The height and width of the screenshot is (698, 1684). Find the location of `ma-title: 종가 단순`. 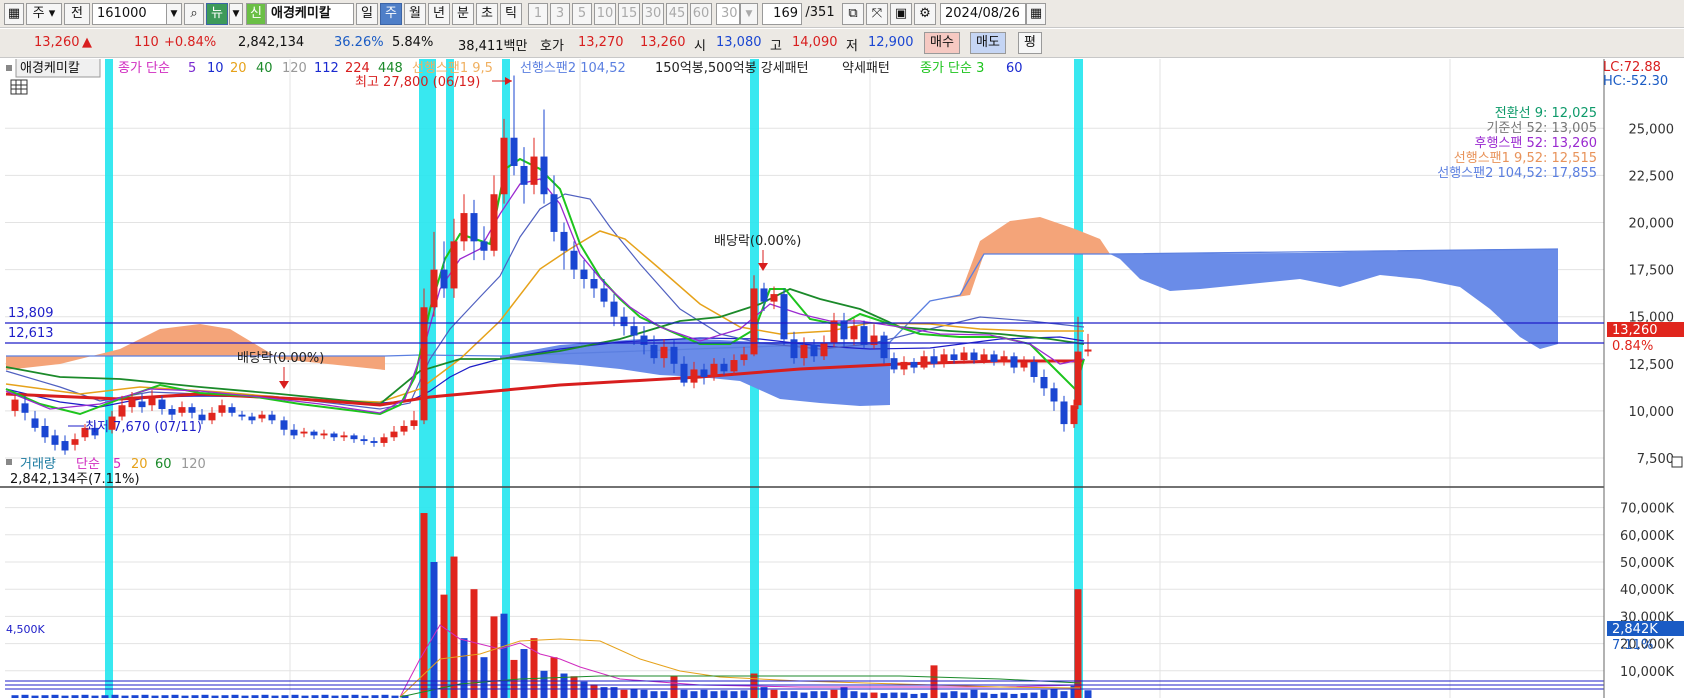

ma-title: 종가 단순 is located at coordinates (144, 68).